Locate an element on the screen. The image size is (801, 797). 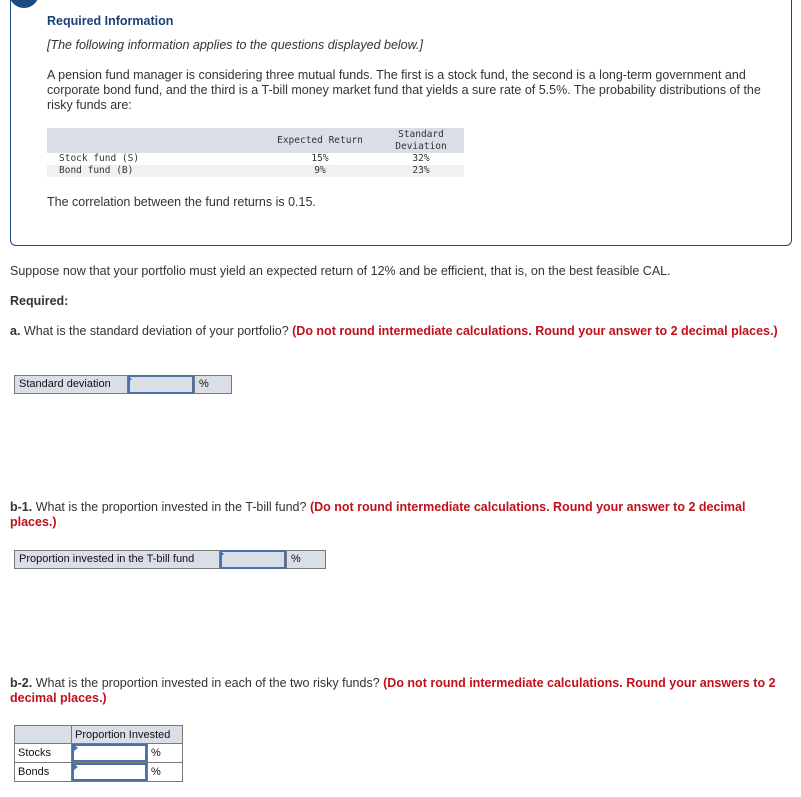
question-a-label: a. is located at coordinates (15, 331).